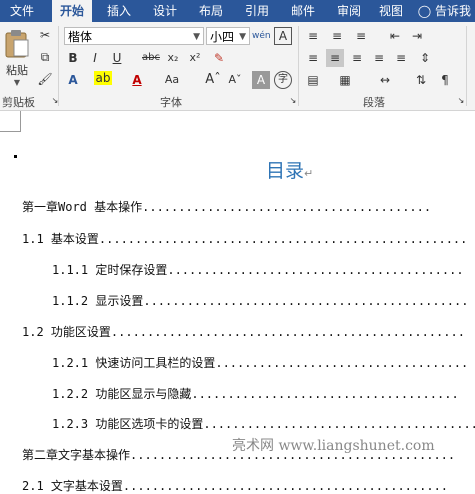 This screenshot has height=494, width=475. What do you see at coordinates (391, 11) in the screenshot?
I see `tab-view: 视图` at bounding box center [391, 11].